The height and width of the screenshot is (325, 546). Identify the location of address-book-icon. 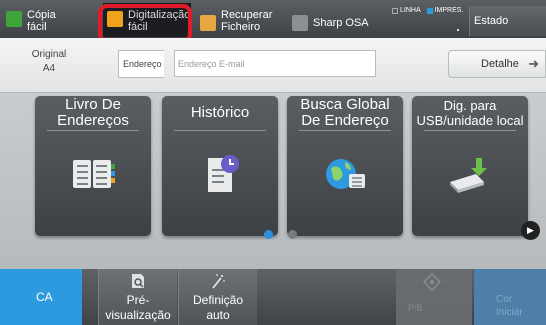
(94, 174).